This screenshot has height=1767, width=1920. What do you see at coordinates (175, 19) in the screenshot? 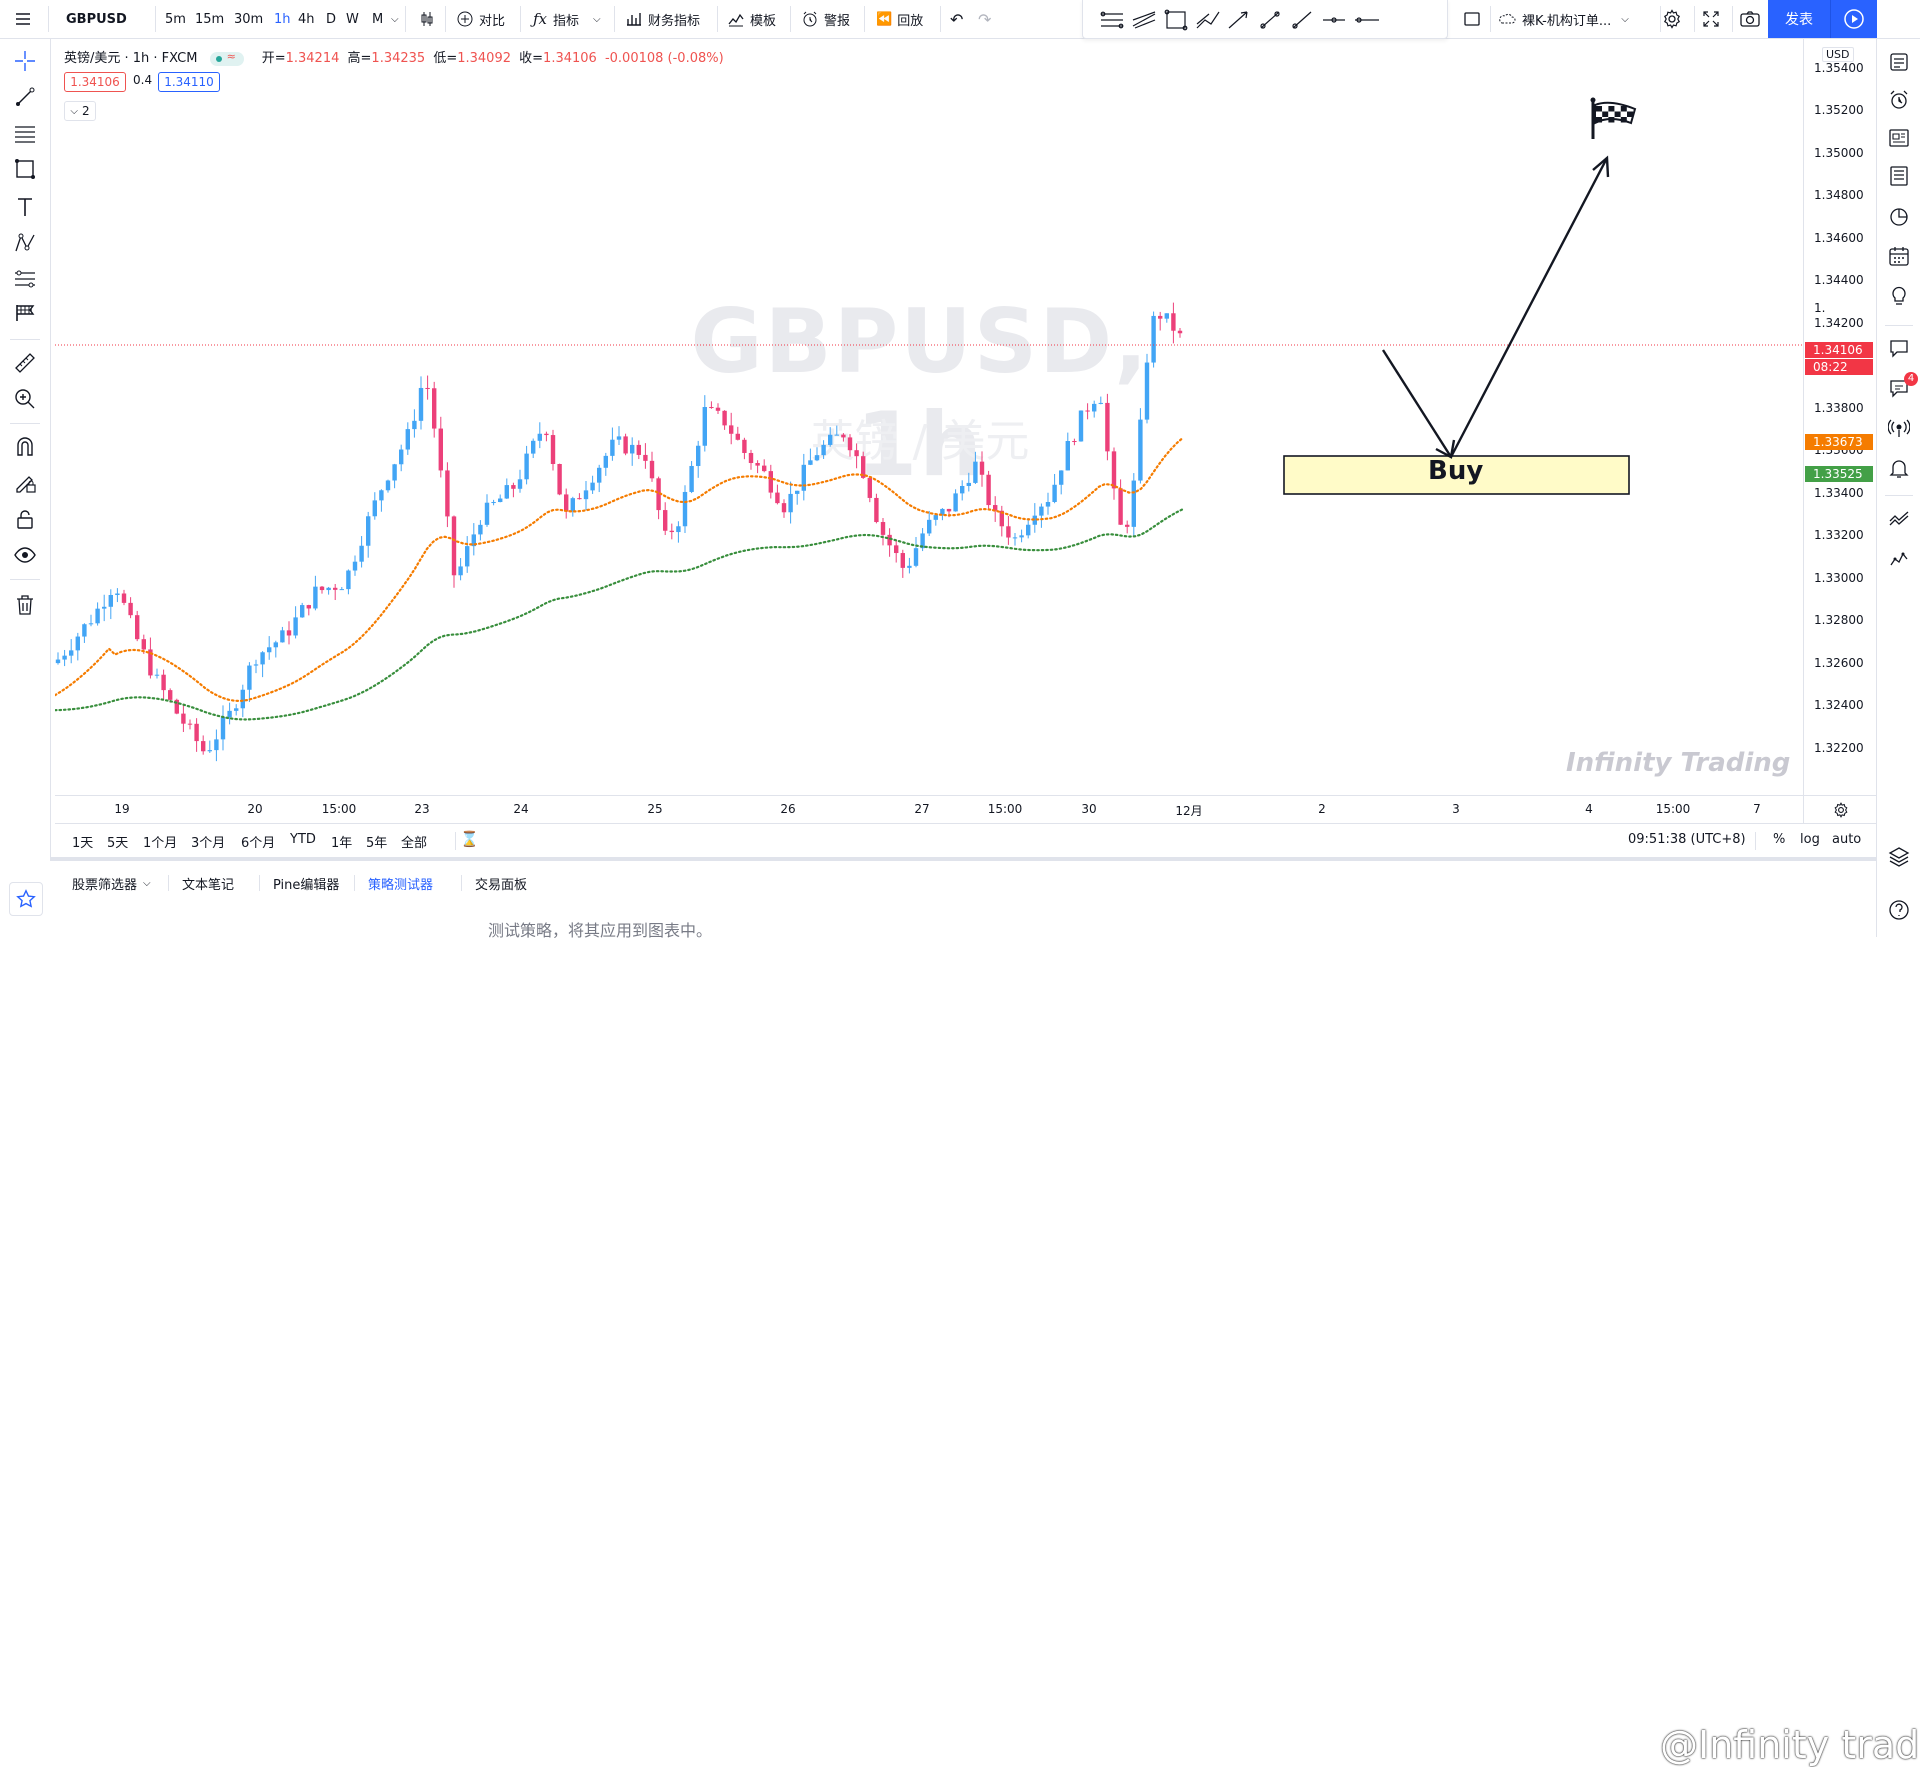
I see `timeframe-5m: 5m` at bounding box center [175, 19].